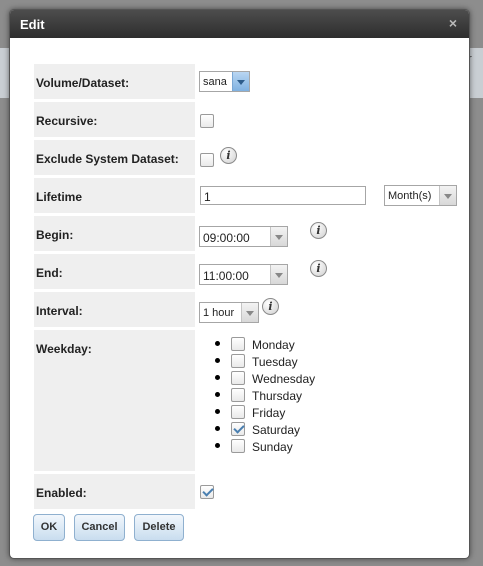 This screenshot has height=566, width=483. I want to click on exclude-system-checkbox, so click(207, 160).